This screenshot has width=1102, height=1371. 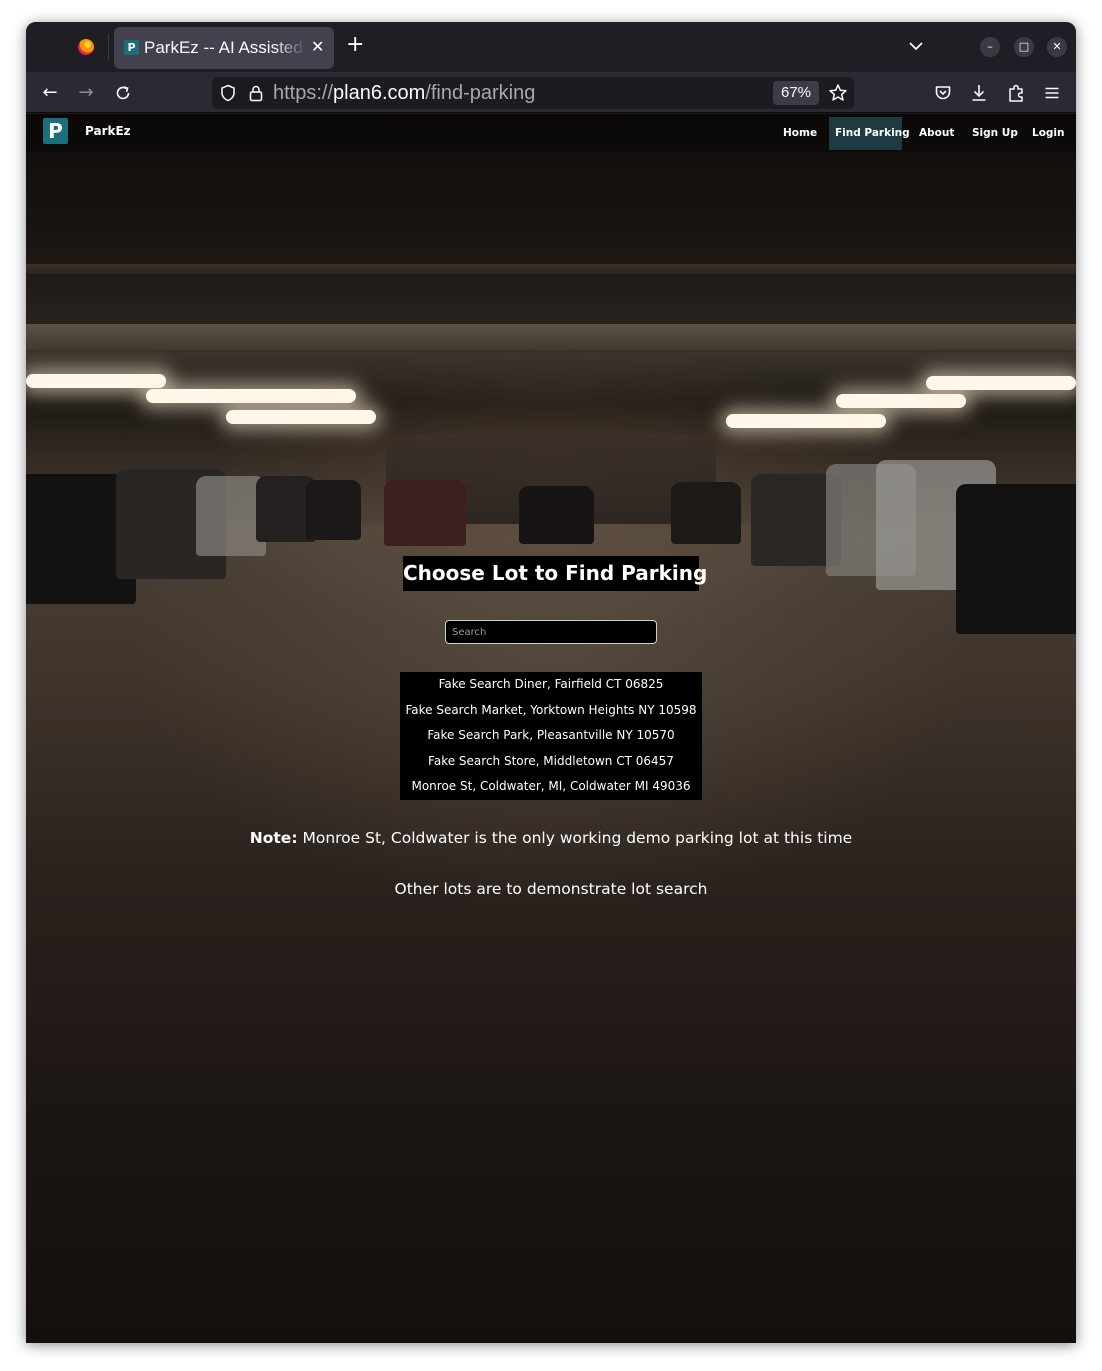 I want to click on close-window-icon: ✕, so click(x=1057, y=47).